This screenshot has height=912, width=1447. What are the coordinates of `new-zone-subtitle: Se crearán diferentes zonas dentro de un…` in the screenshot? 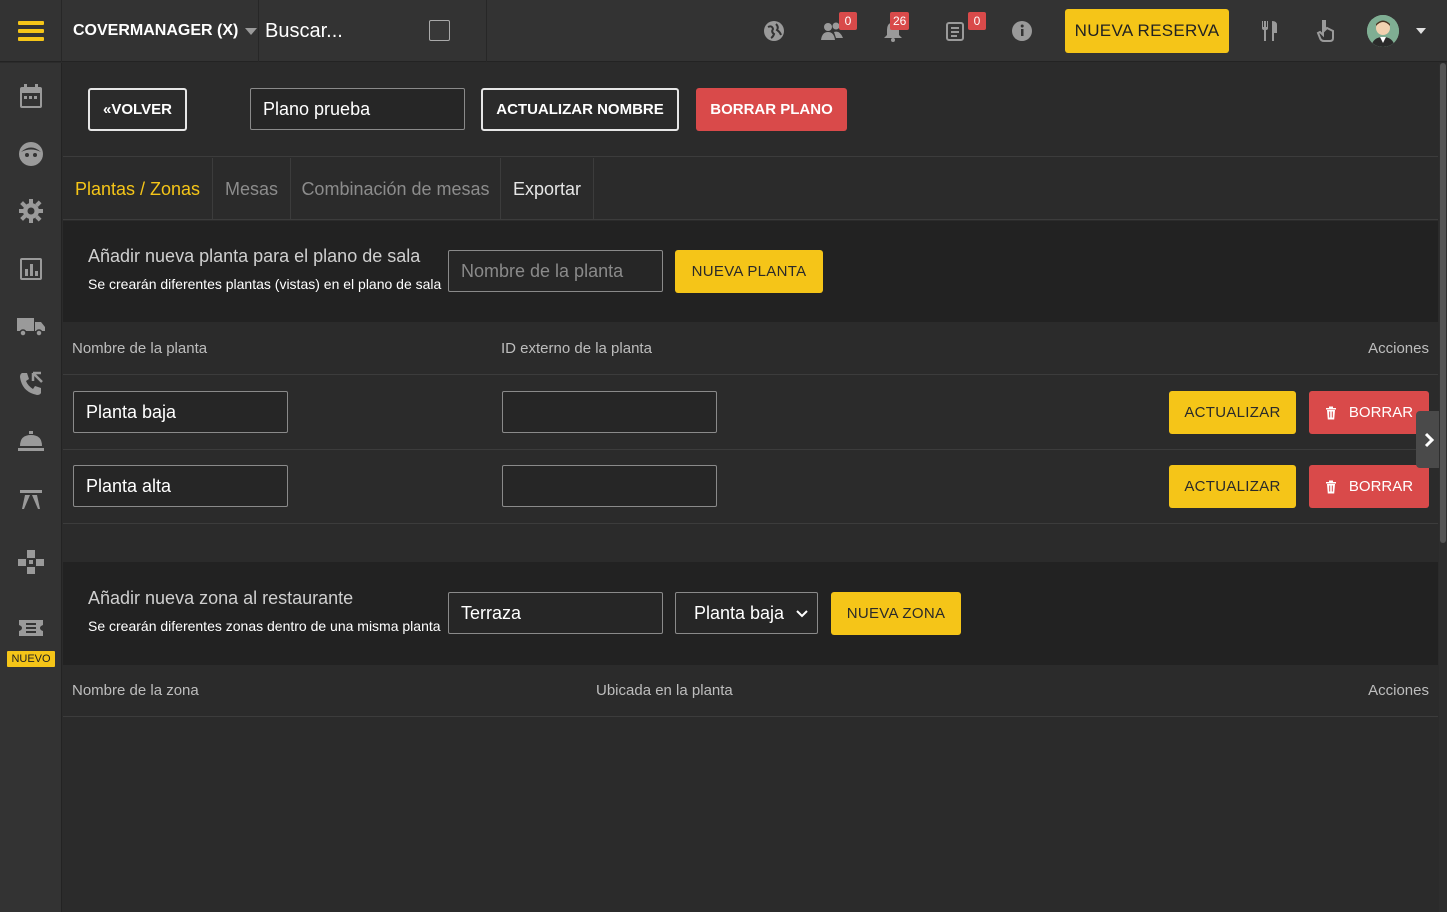 It's located at (264, 626).